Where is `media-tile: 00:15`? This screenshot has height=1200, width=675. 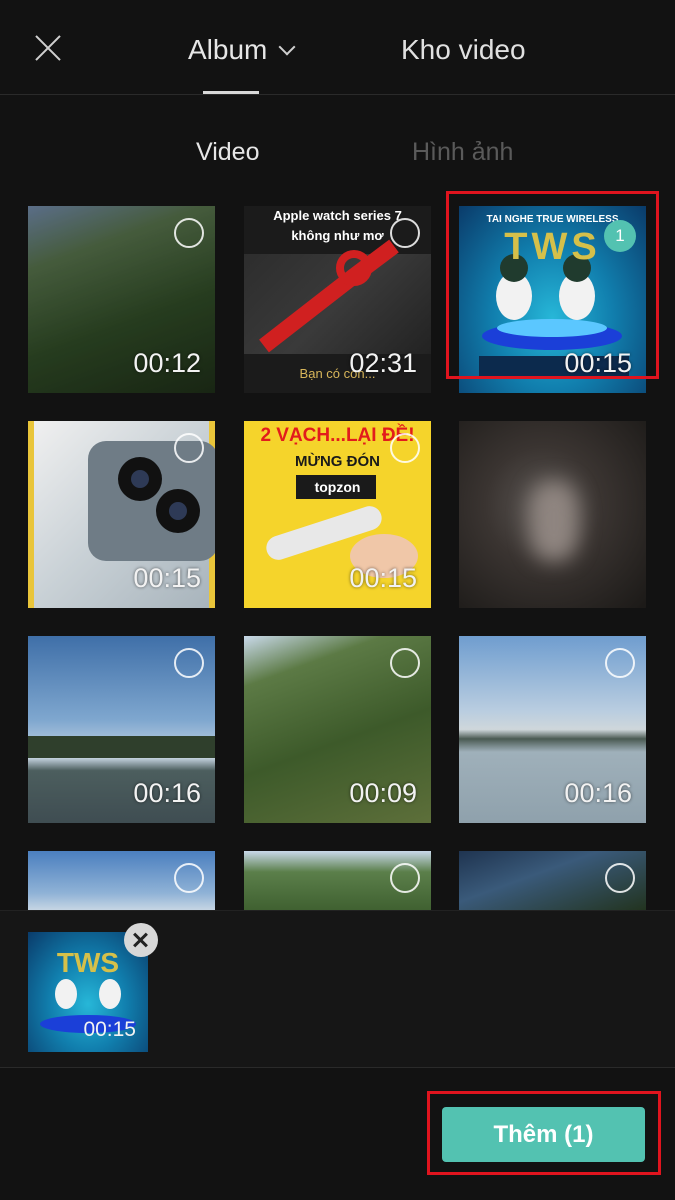
media-tile: 00:15 is located at coordinates (121, 514).